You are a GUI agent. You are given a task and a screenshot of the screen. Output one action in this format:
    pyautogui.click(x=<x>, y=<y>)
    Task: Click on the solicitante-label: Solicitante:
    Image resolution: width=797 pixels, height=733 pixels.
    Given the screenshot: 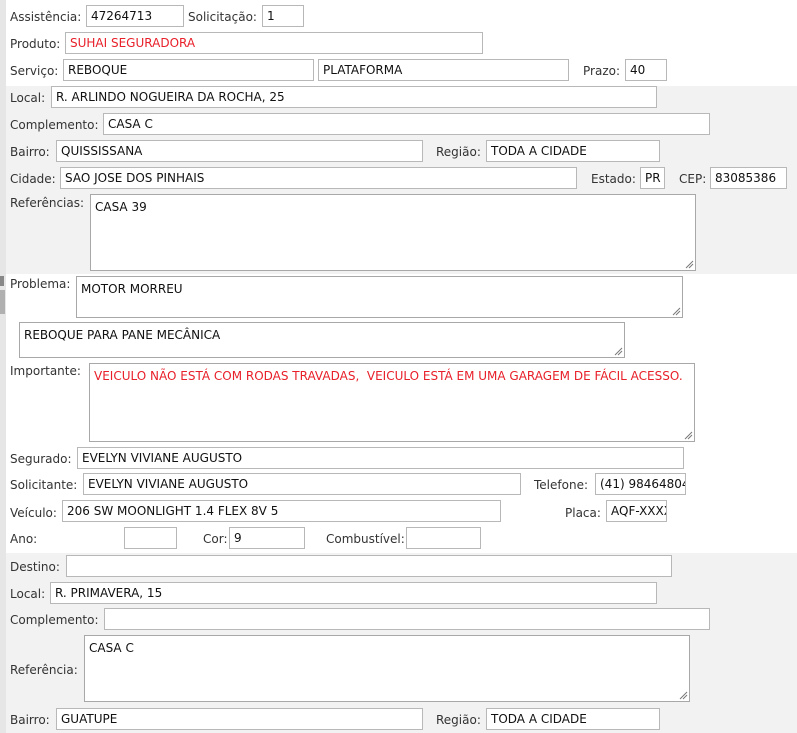 What is the action you would take?
    pyautogui.click(x=44, y=485)
    